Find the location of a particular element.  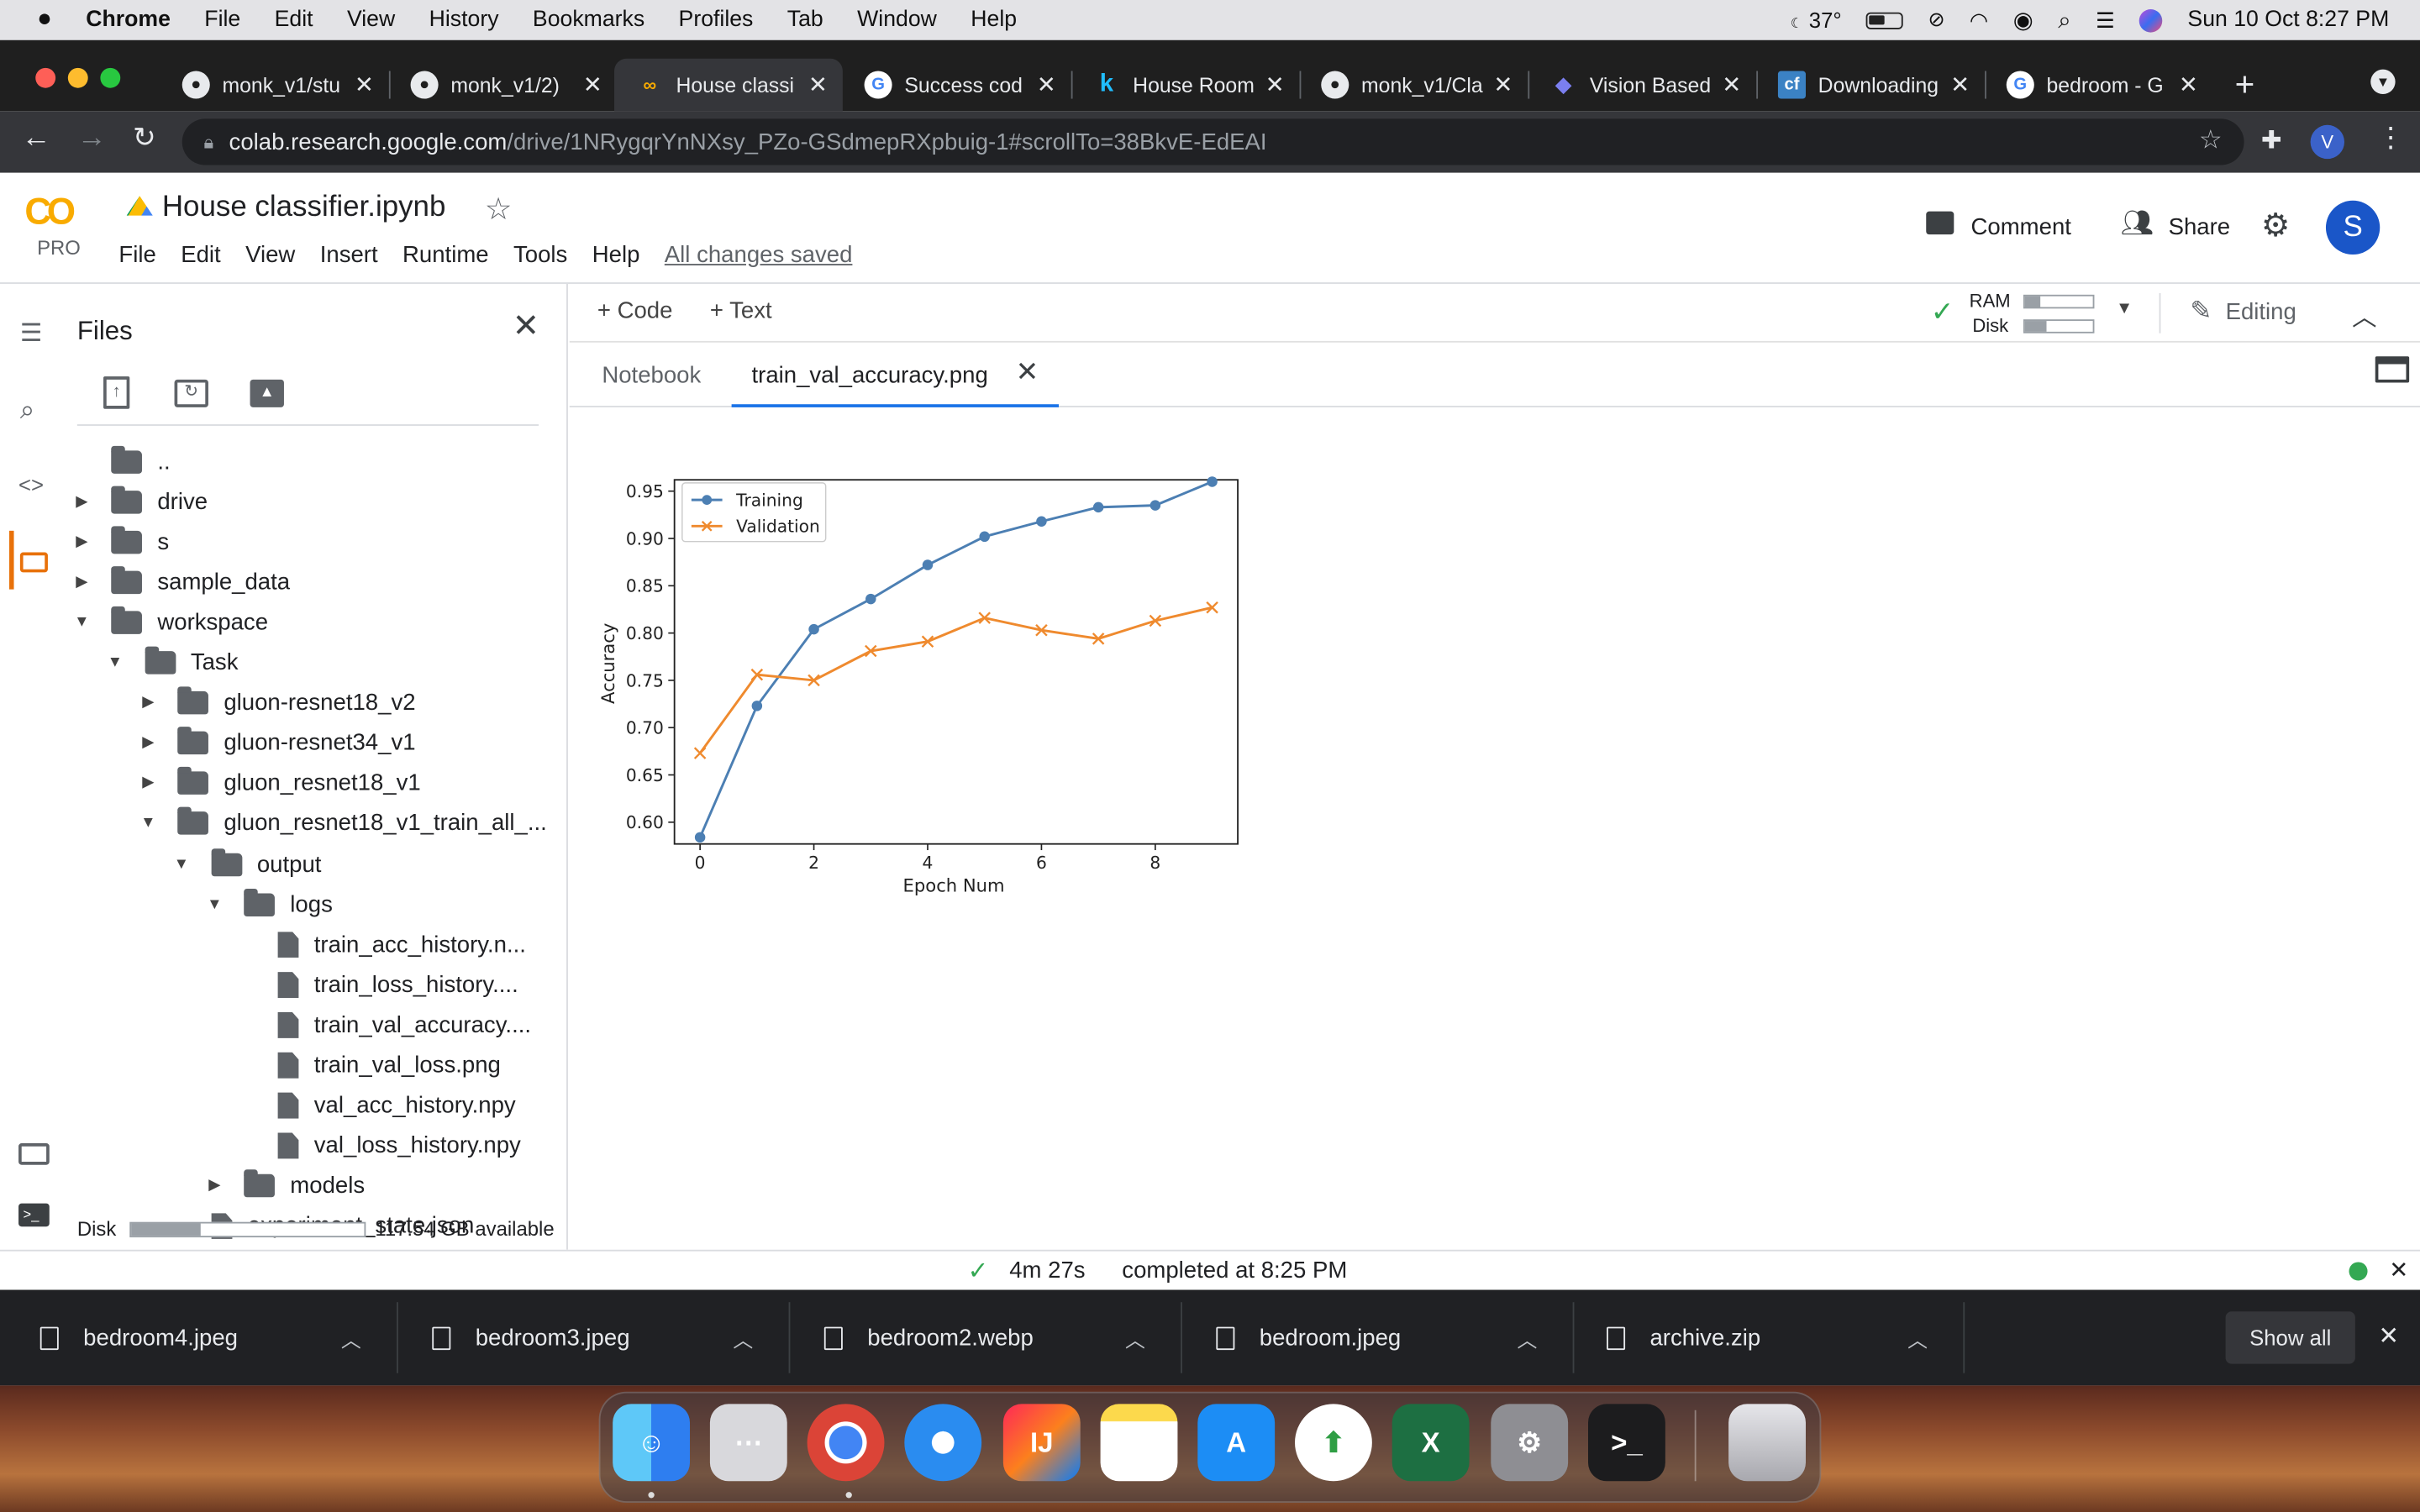

notebook-title: House classifier.ipynb is located at coordinates (304, 208).